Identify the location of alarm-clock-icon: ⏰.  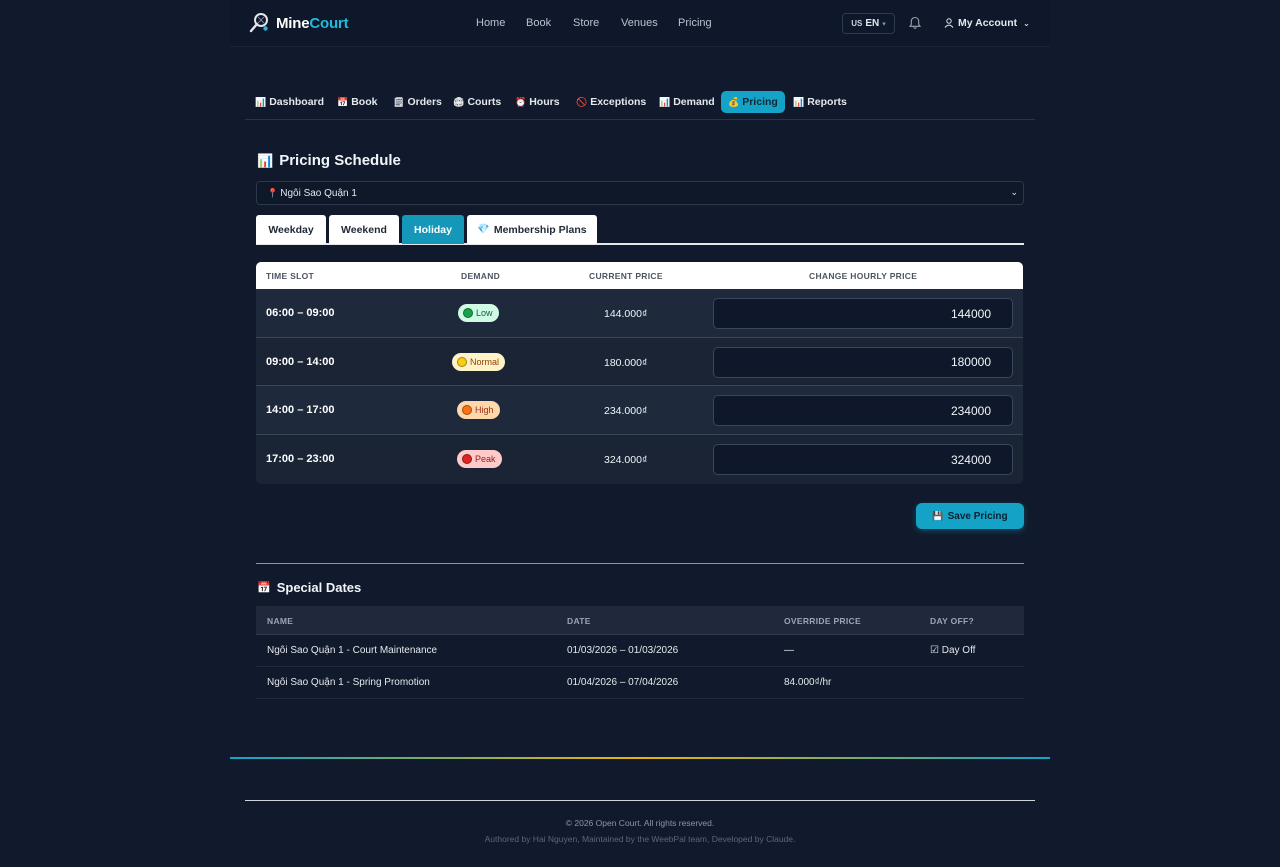
(521, 101).